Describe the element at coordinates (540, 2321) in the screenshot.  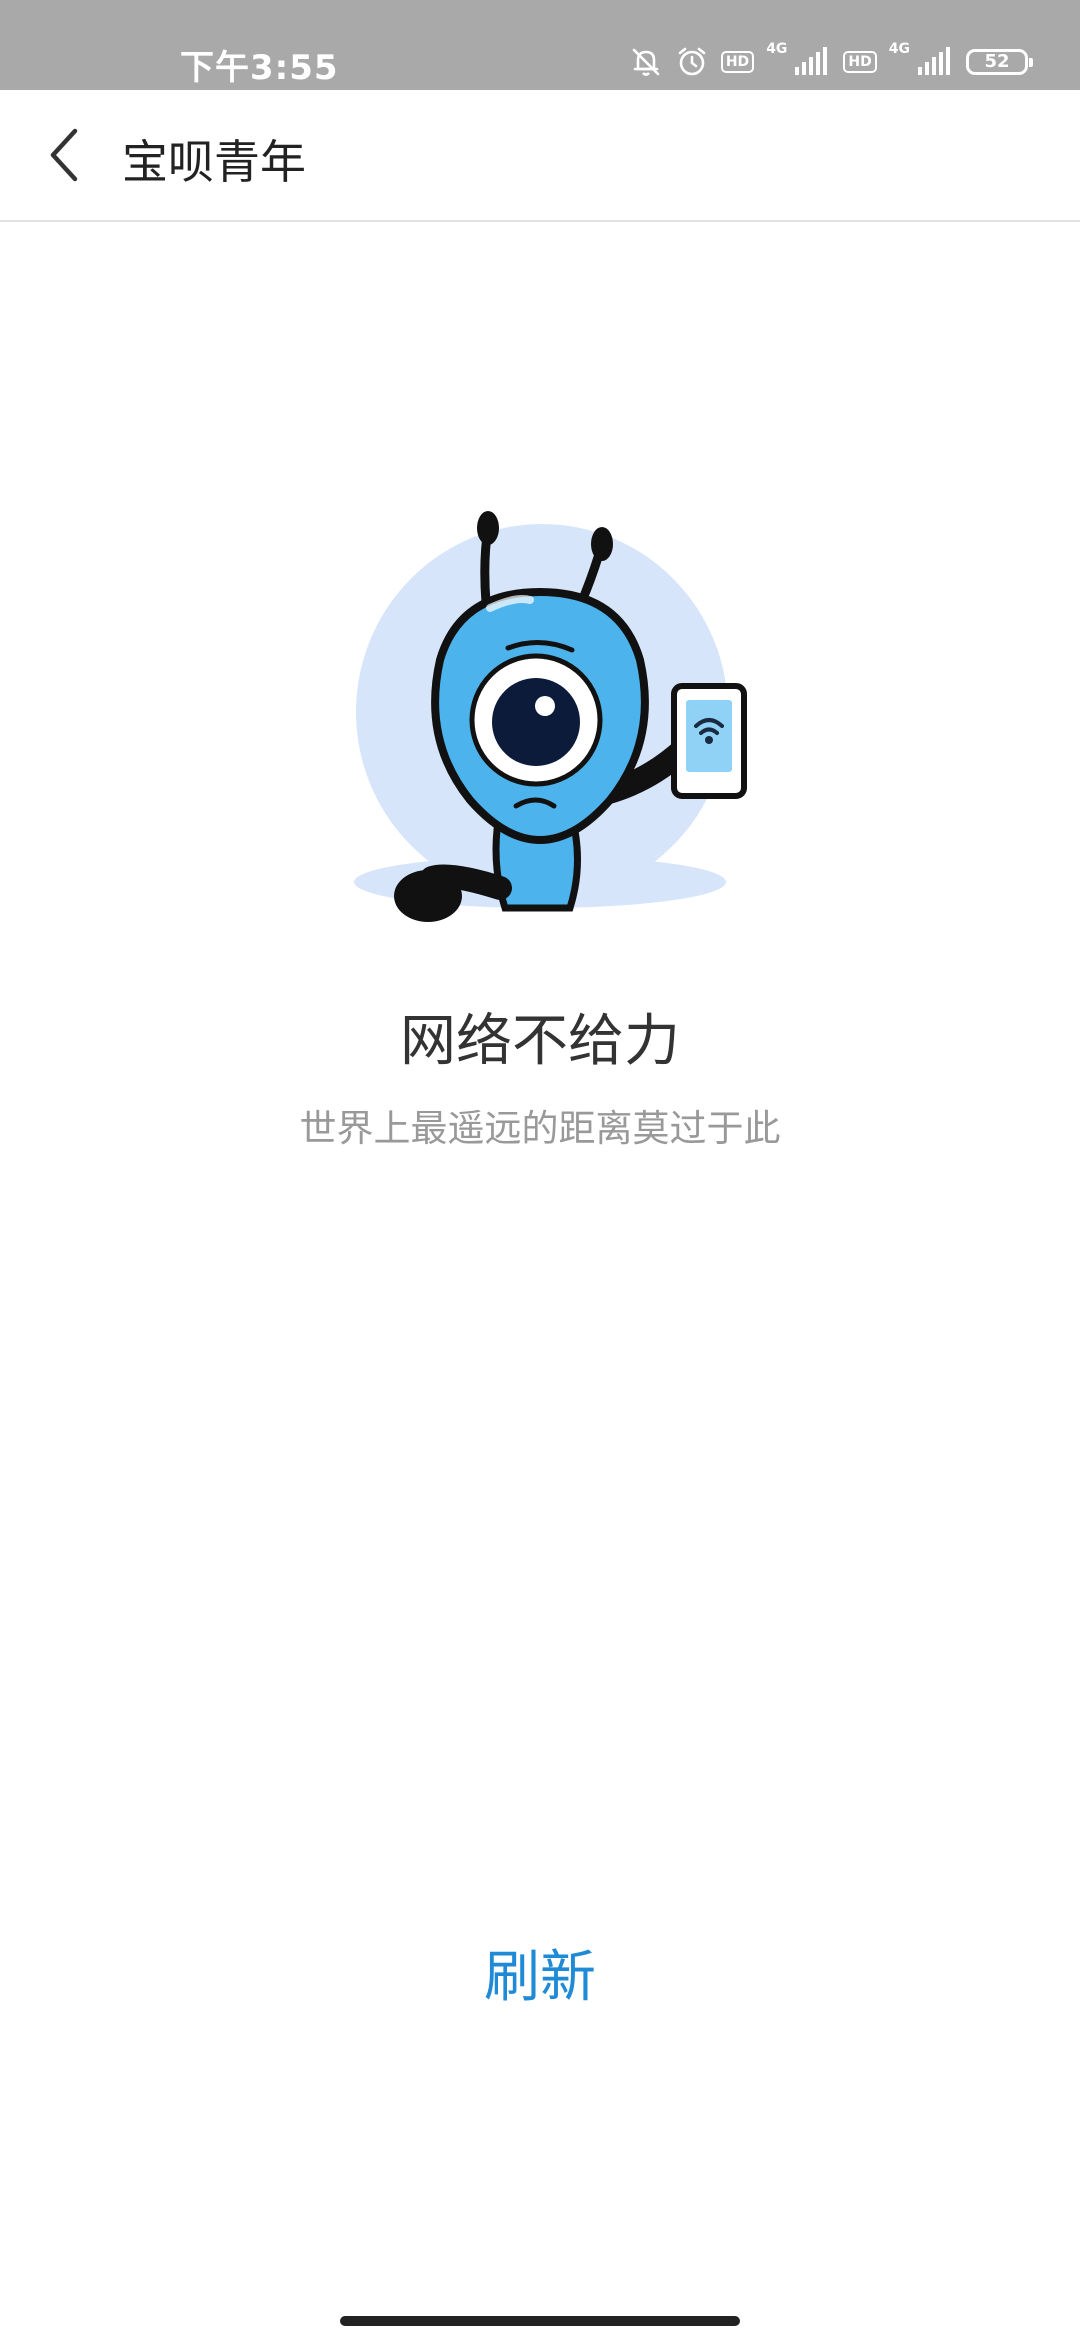
I see `home-indicator` at that location.